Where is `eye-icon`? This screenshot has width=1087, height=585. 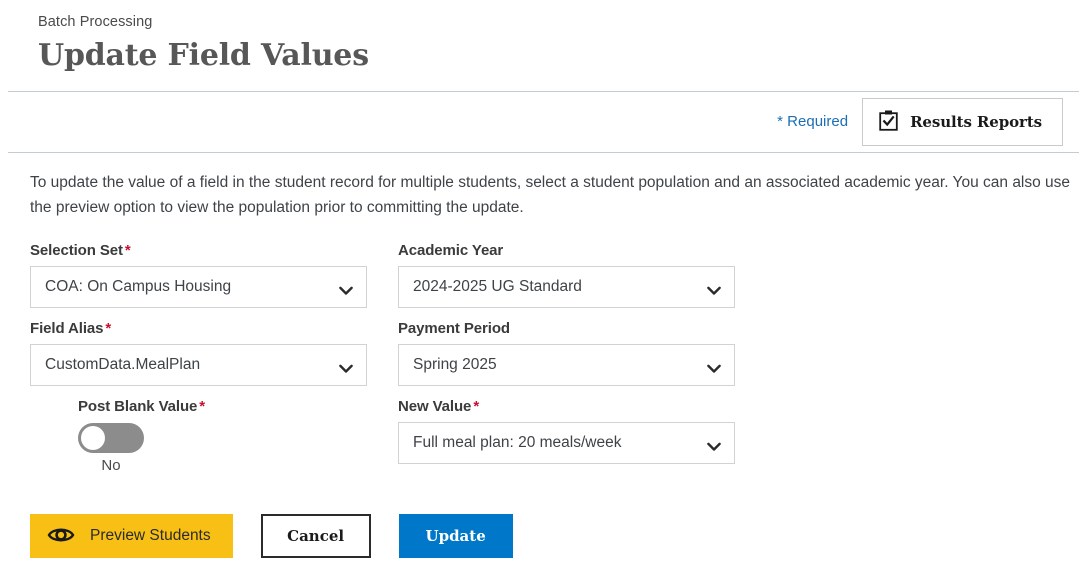
eye-icon is located at coordinates (61, 536).